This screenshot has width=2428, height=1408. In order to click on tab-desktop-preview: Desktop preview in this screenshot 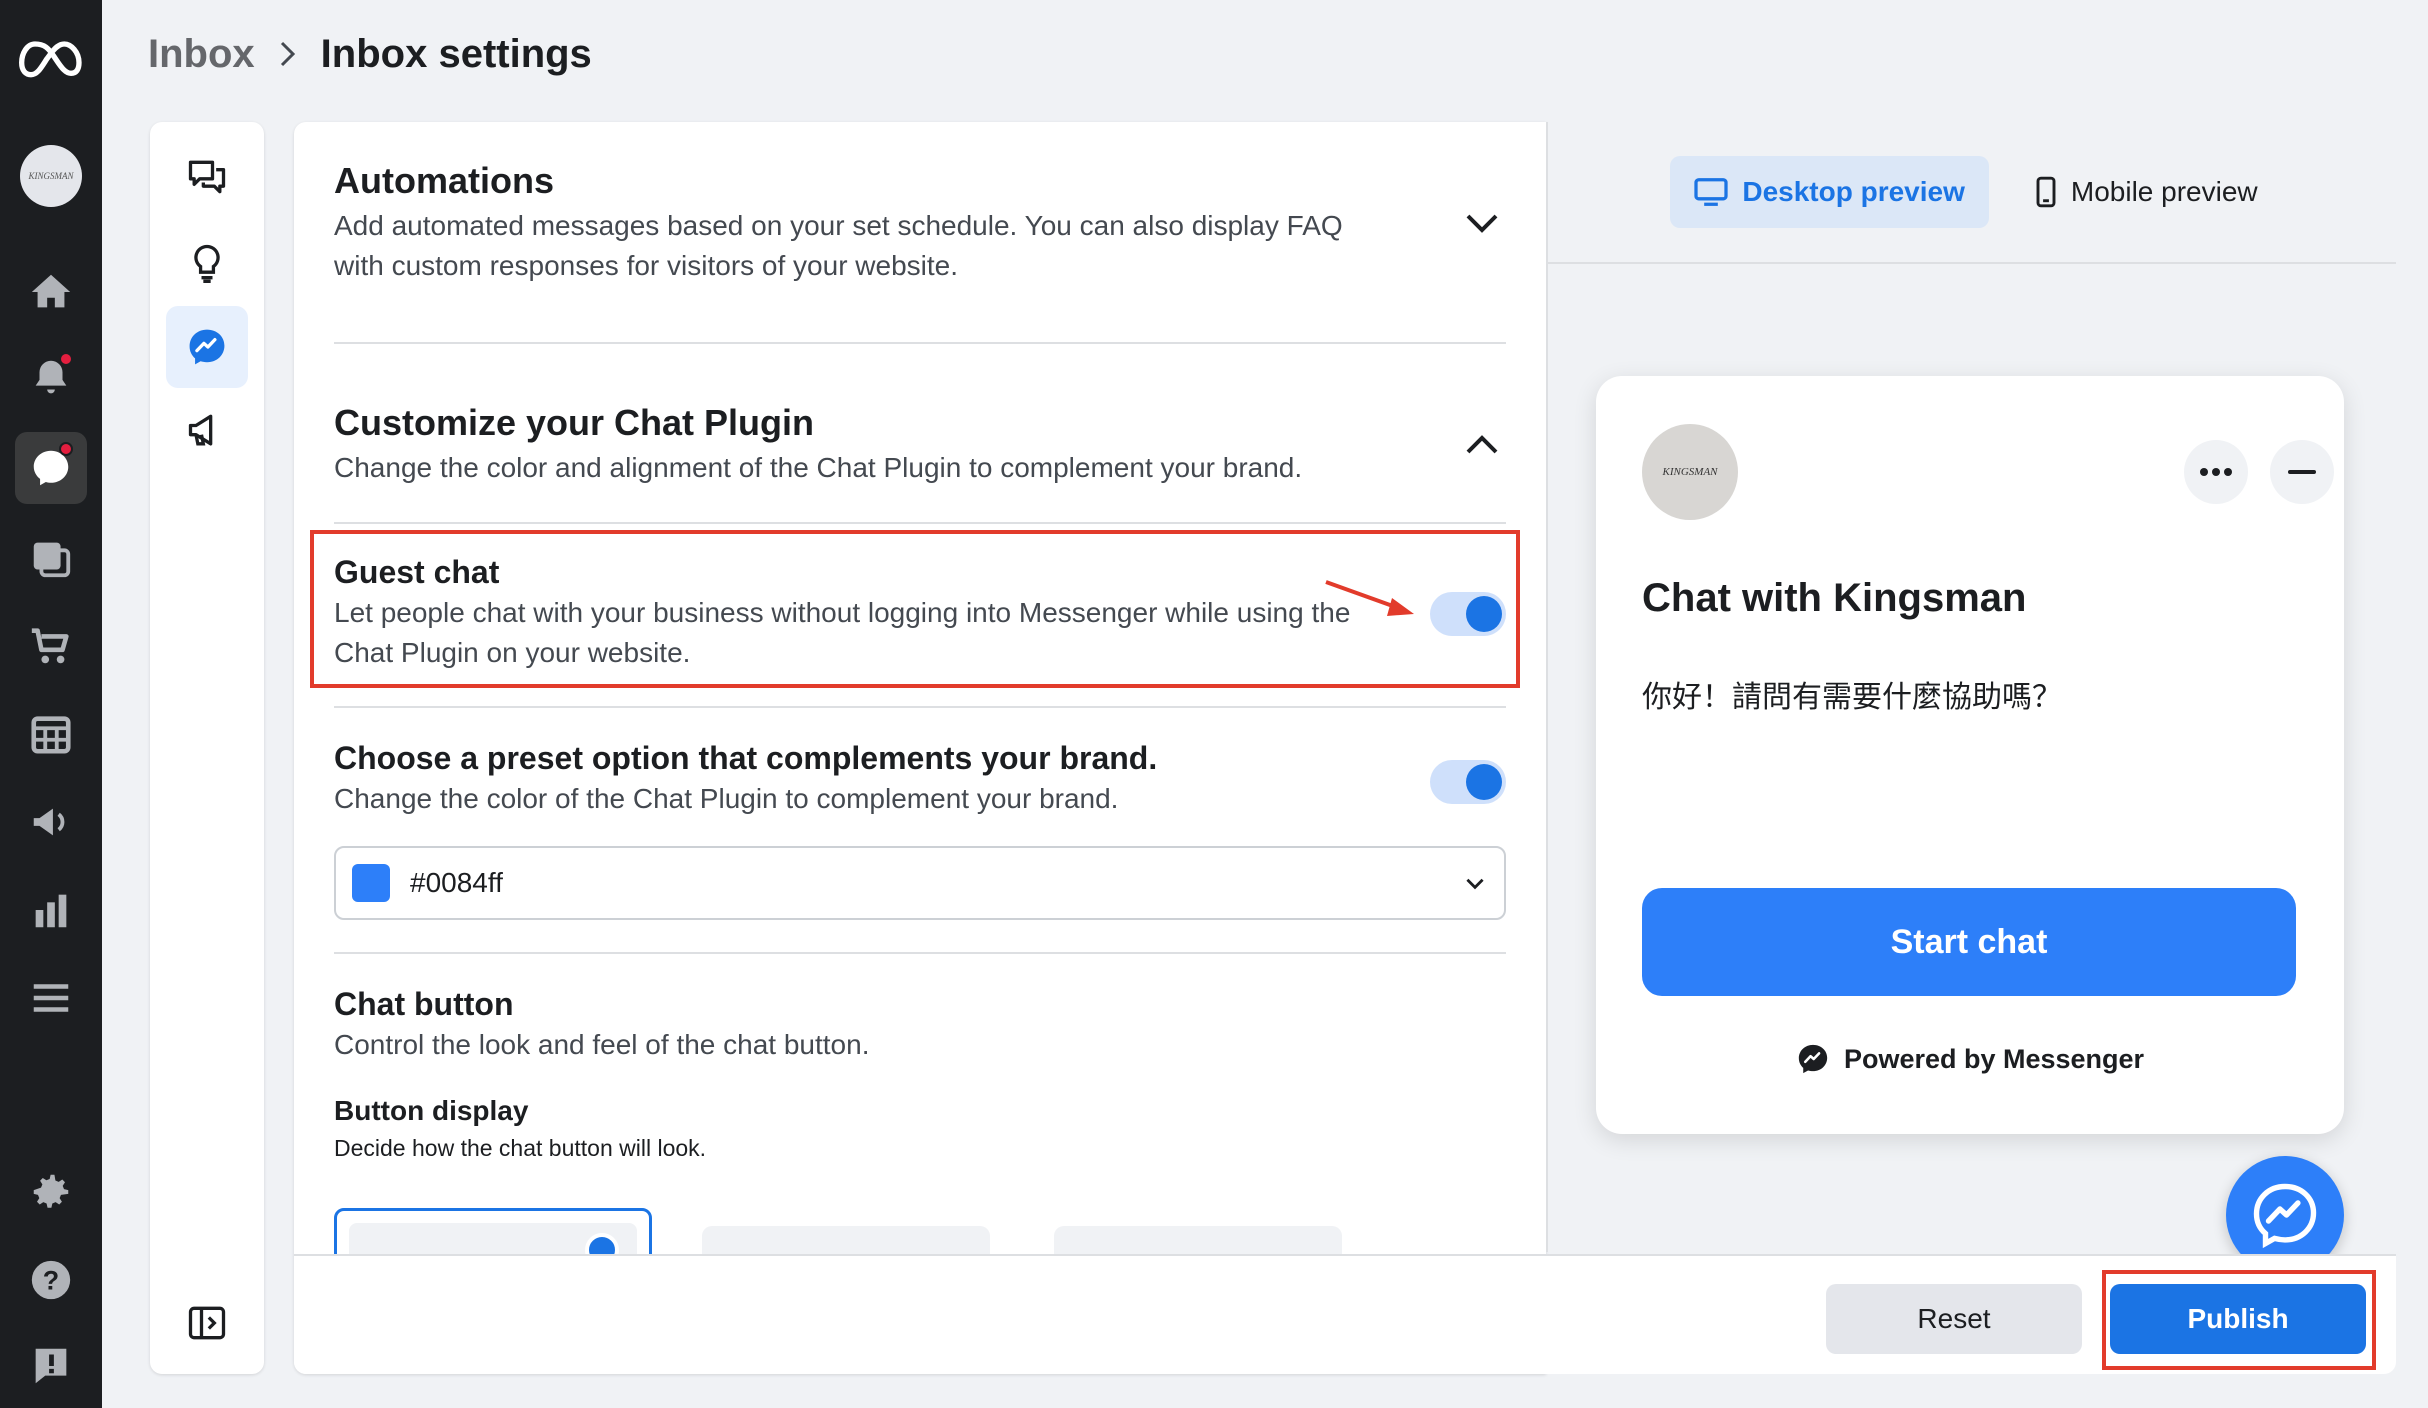, I will do `click(1829, 192)`.